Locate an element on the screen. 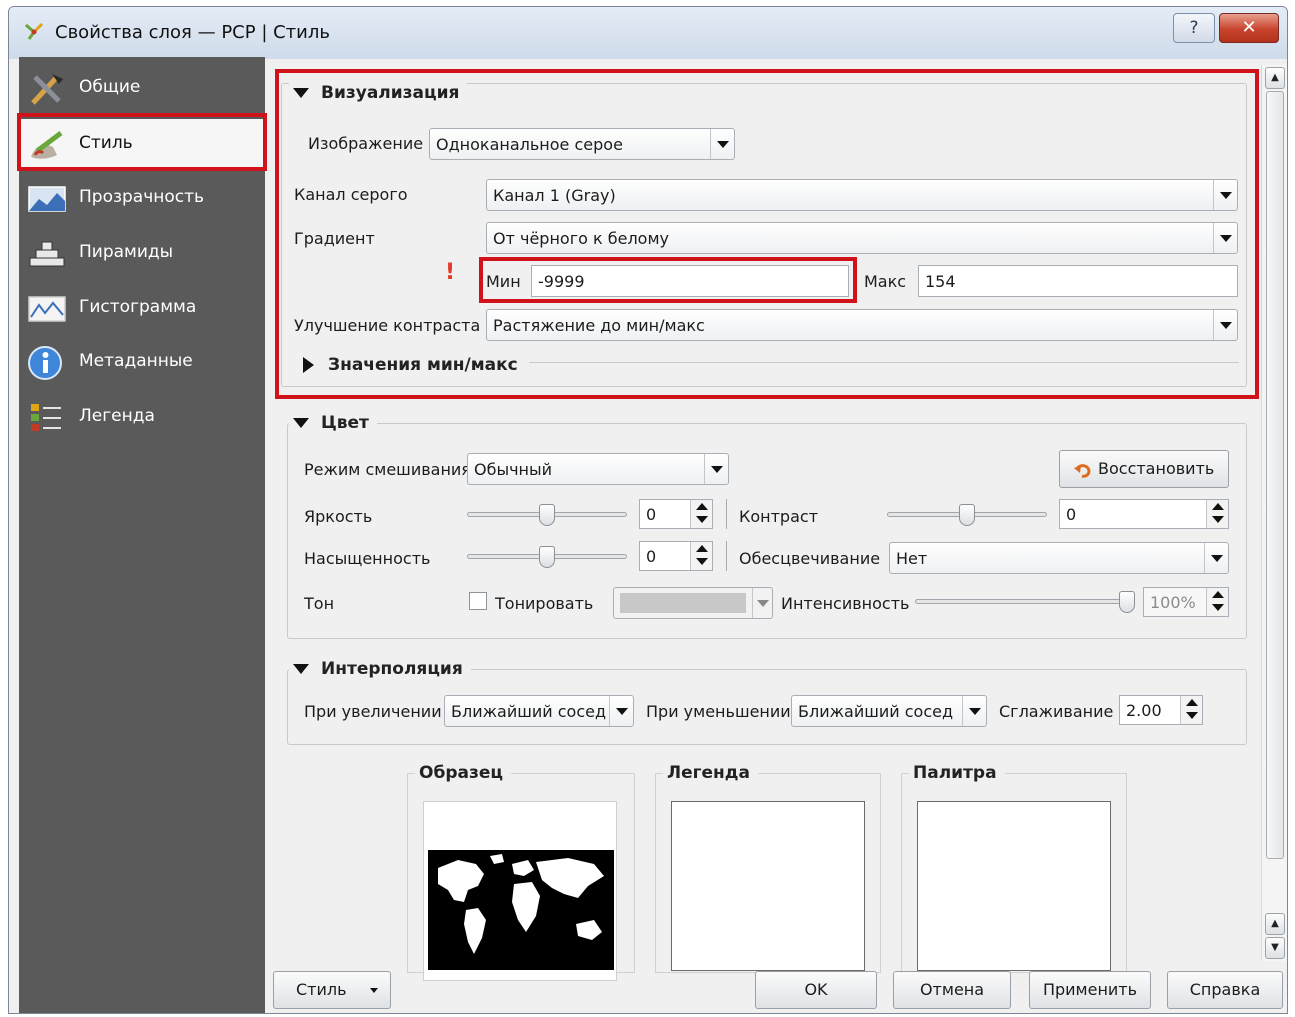 Image resolution: width=1295 pixels, height=1017 pixels. colorize-color-button is located at coordinates (693, 603).